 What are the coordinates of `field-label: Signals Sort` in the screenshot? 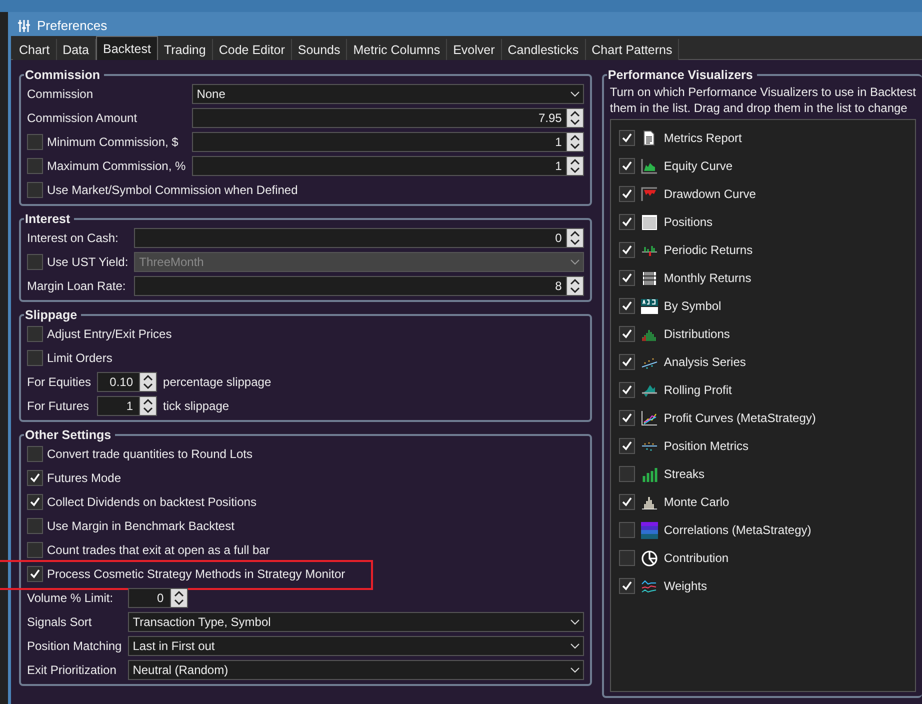 It's located at (59, 622).